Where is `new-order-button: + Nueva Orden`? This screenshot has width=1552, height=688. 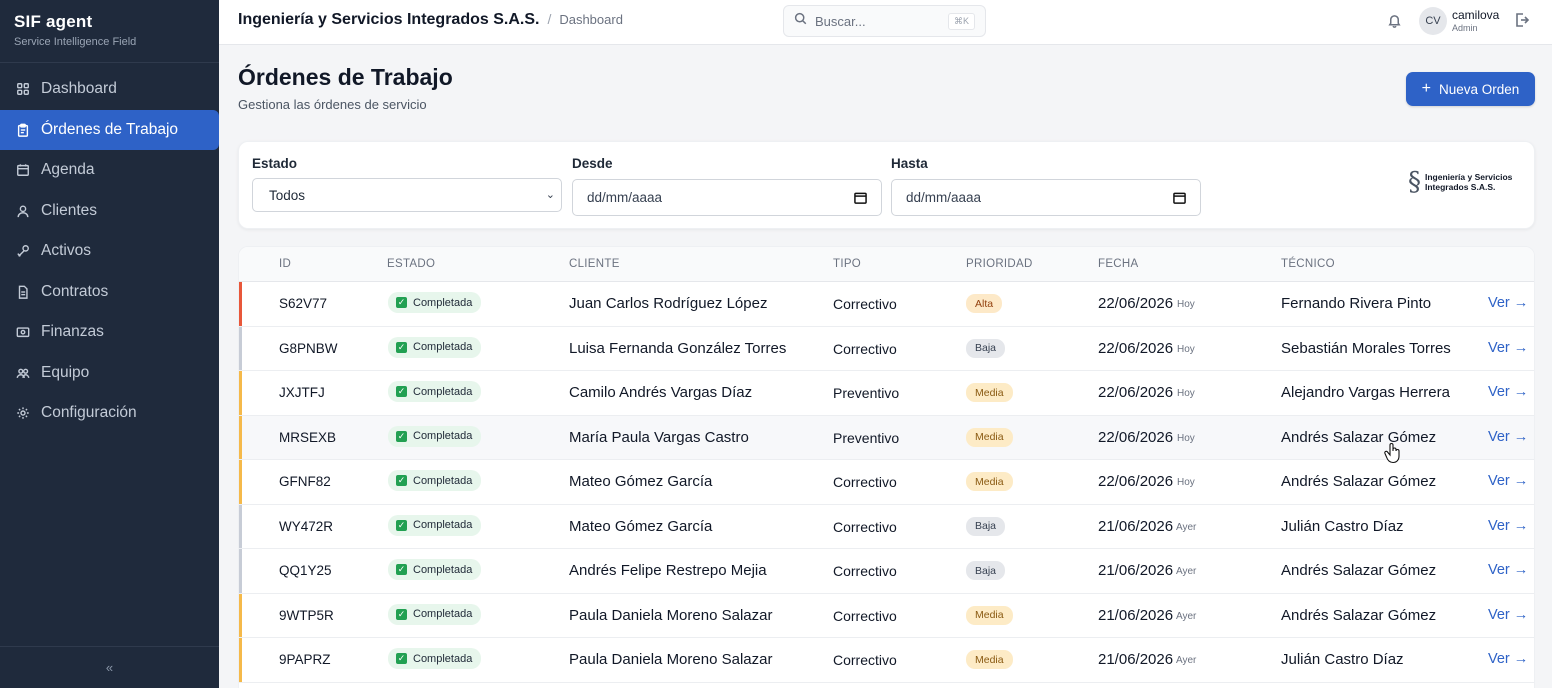
new-order-button: + Nueva Orden is located at coordinates (1470, 89).